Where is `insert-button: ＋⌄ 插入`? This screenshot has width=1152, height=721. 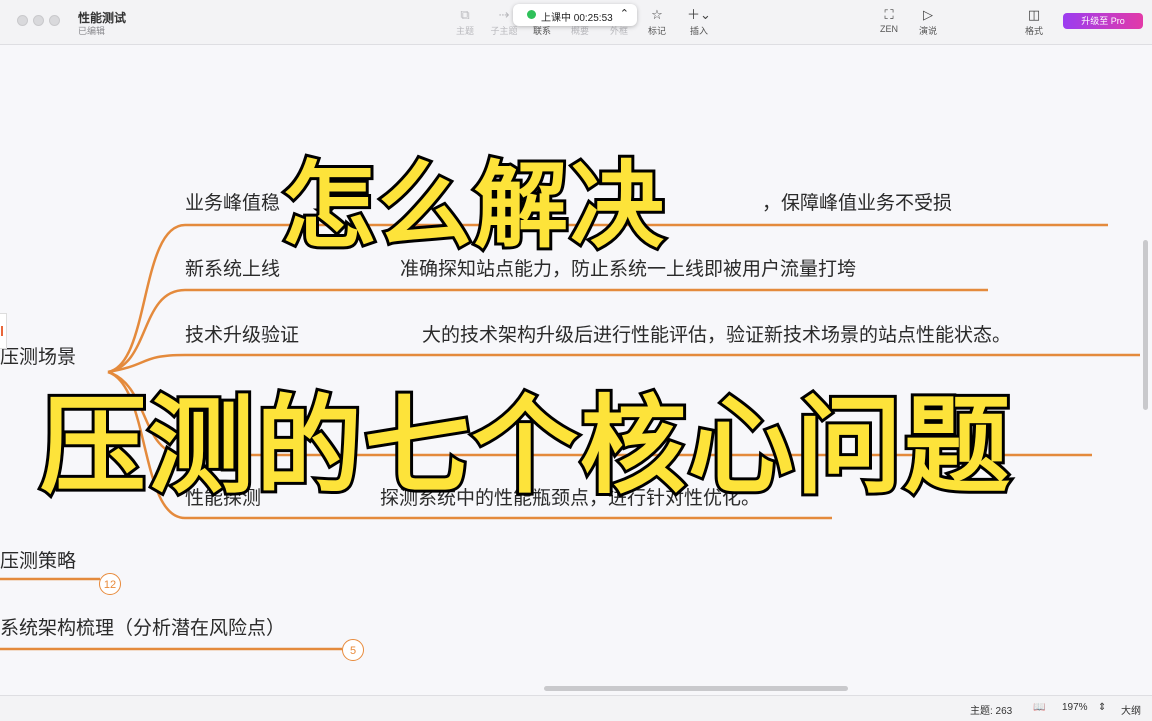
insert-button: ＋⌄ 插入 is located at coordinates (699, 21).